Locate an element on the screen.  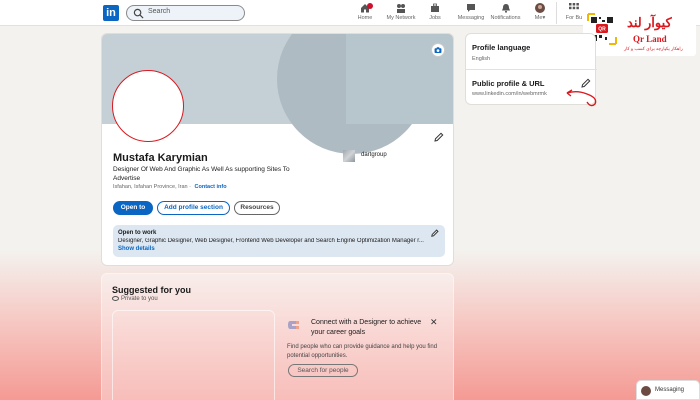
open-to-work-title: Open to work is located at coordinates (137, 233).